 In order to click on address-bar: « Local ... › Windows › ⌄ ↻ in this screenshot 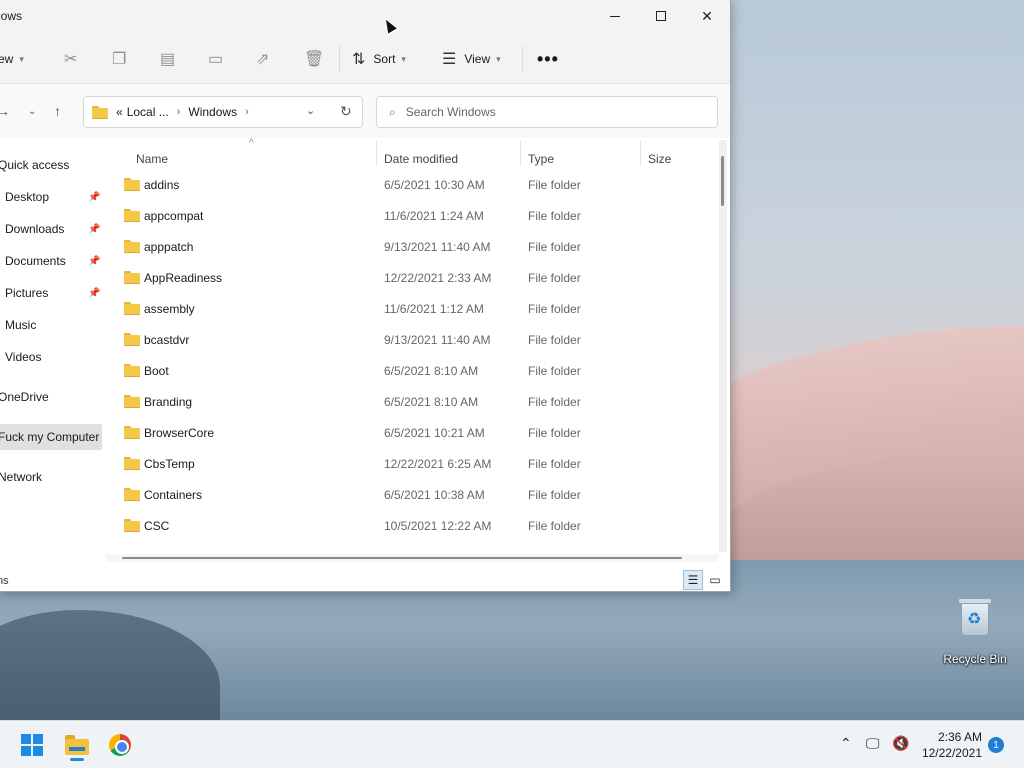, I will do `click(223, 112)`.